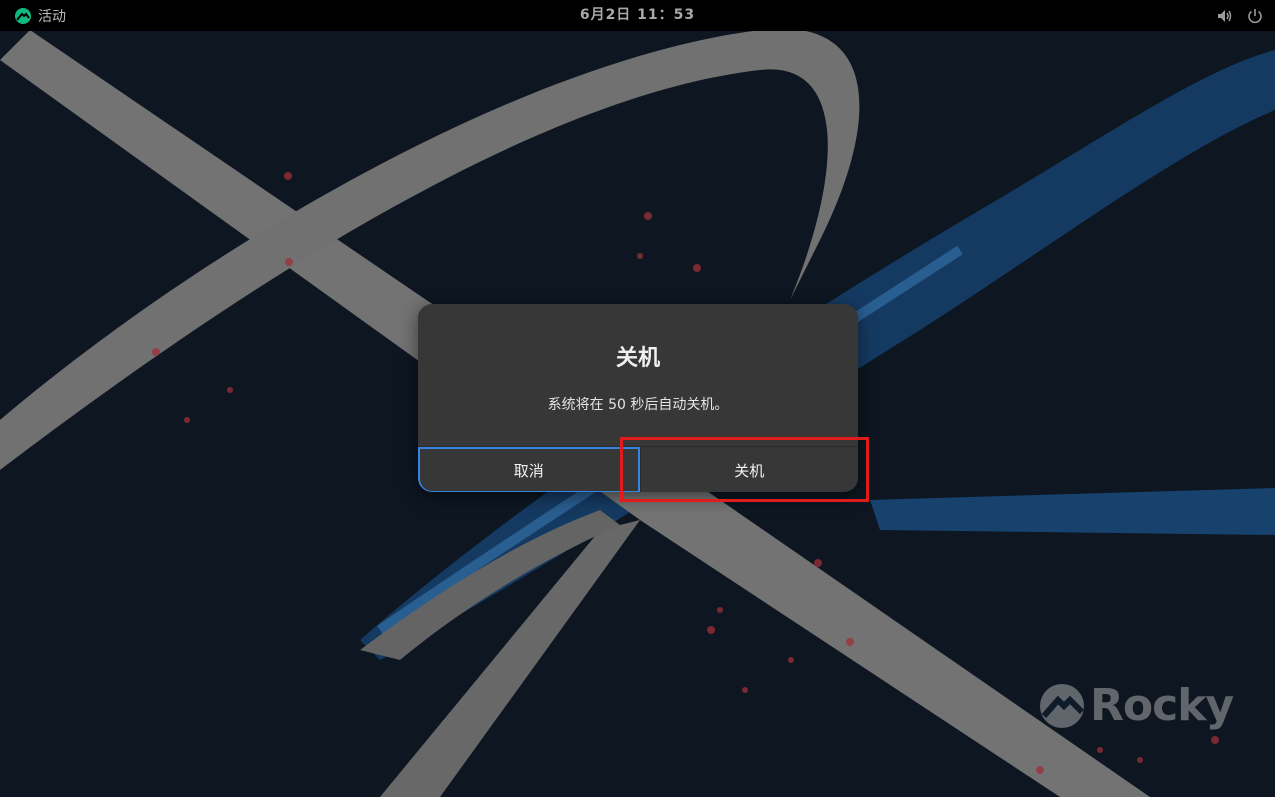 The image size is (1275, 797). I want to click on clock: 6月2日 11：53, so click(637, 15).